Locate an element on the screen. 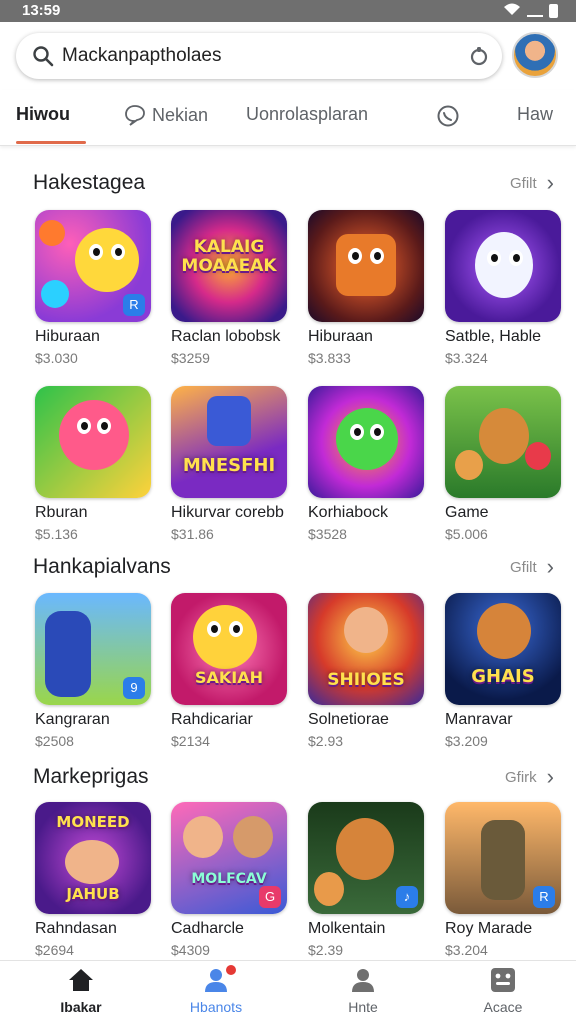  app-icon-title: GHAIS is located at coordinates (503, 676).